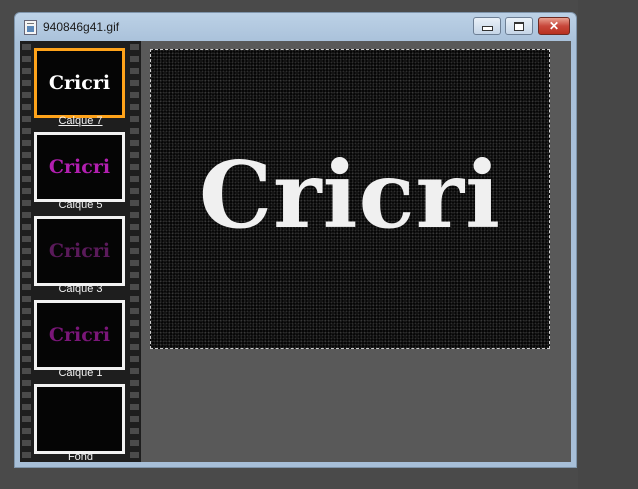 The height and width of the screenshot is (489, 638). Describe the element at coordinates (80, 373) in the screenshot. I see `frame-label-calque-1: Calque 1` at that location.